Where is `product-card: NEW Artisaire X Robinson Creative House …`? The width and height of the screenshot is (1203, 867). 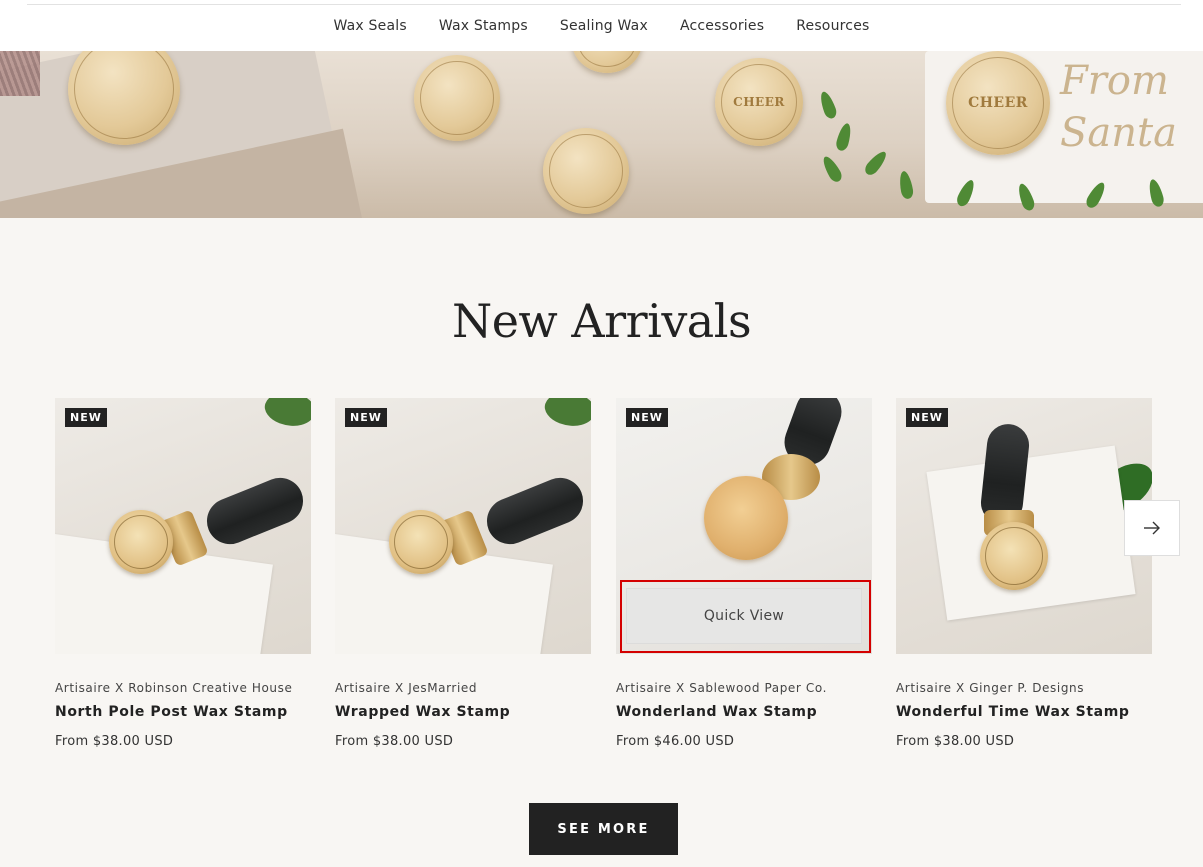 product-card: NEW Artisaire X Robinson Creative House … is located at coordinates (183, 578).